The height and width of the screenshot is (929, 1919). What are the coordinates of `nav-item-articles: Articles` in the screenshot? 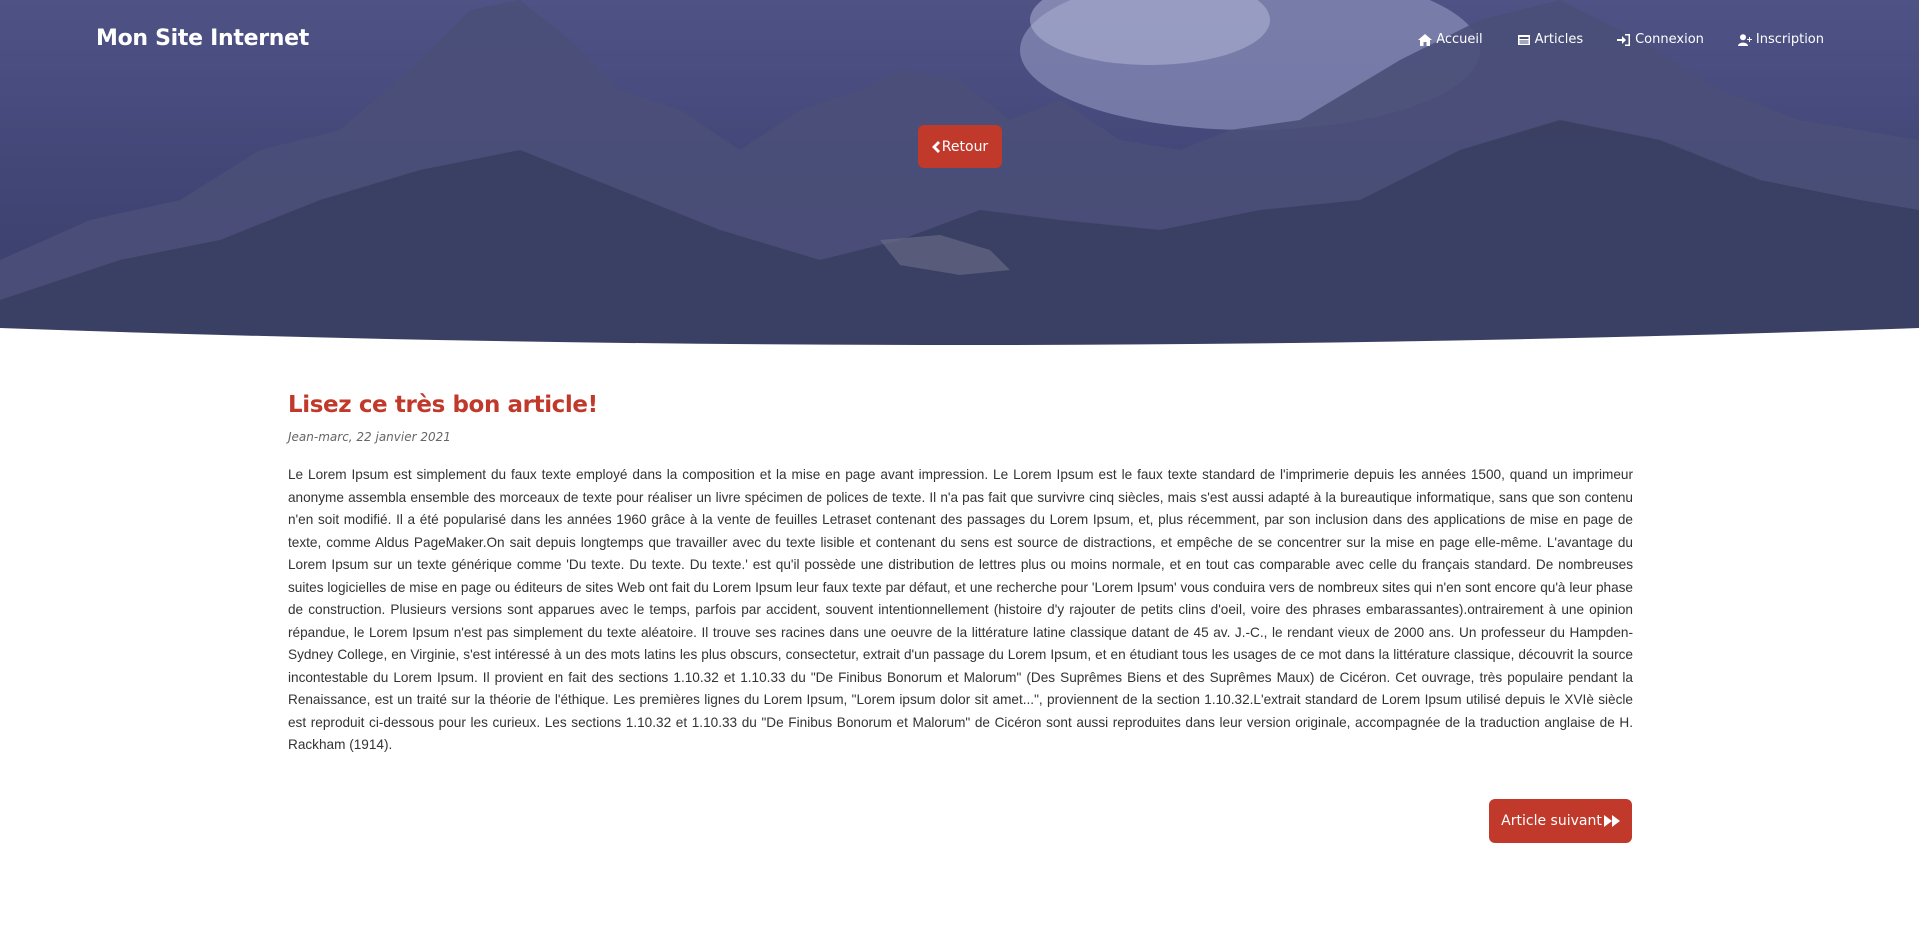 It's located at (1550, 39).